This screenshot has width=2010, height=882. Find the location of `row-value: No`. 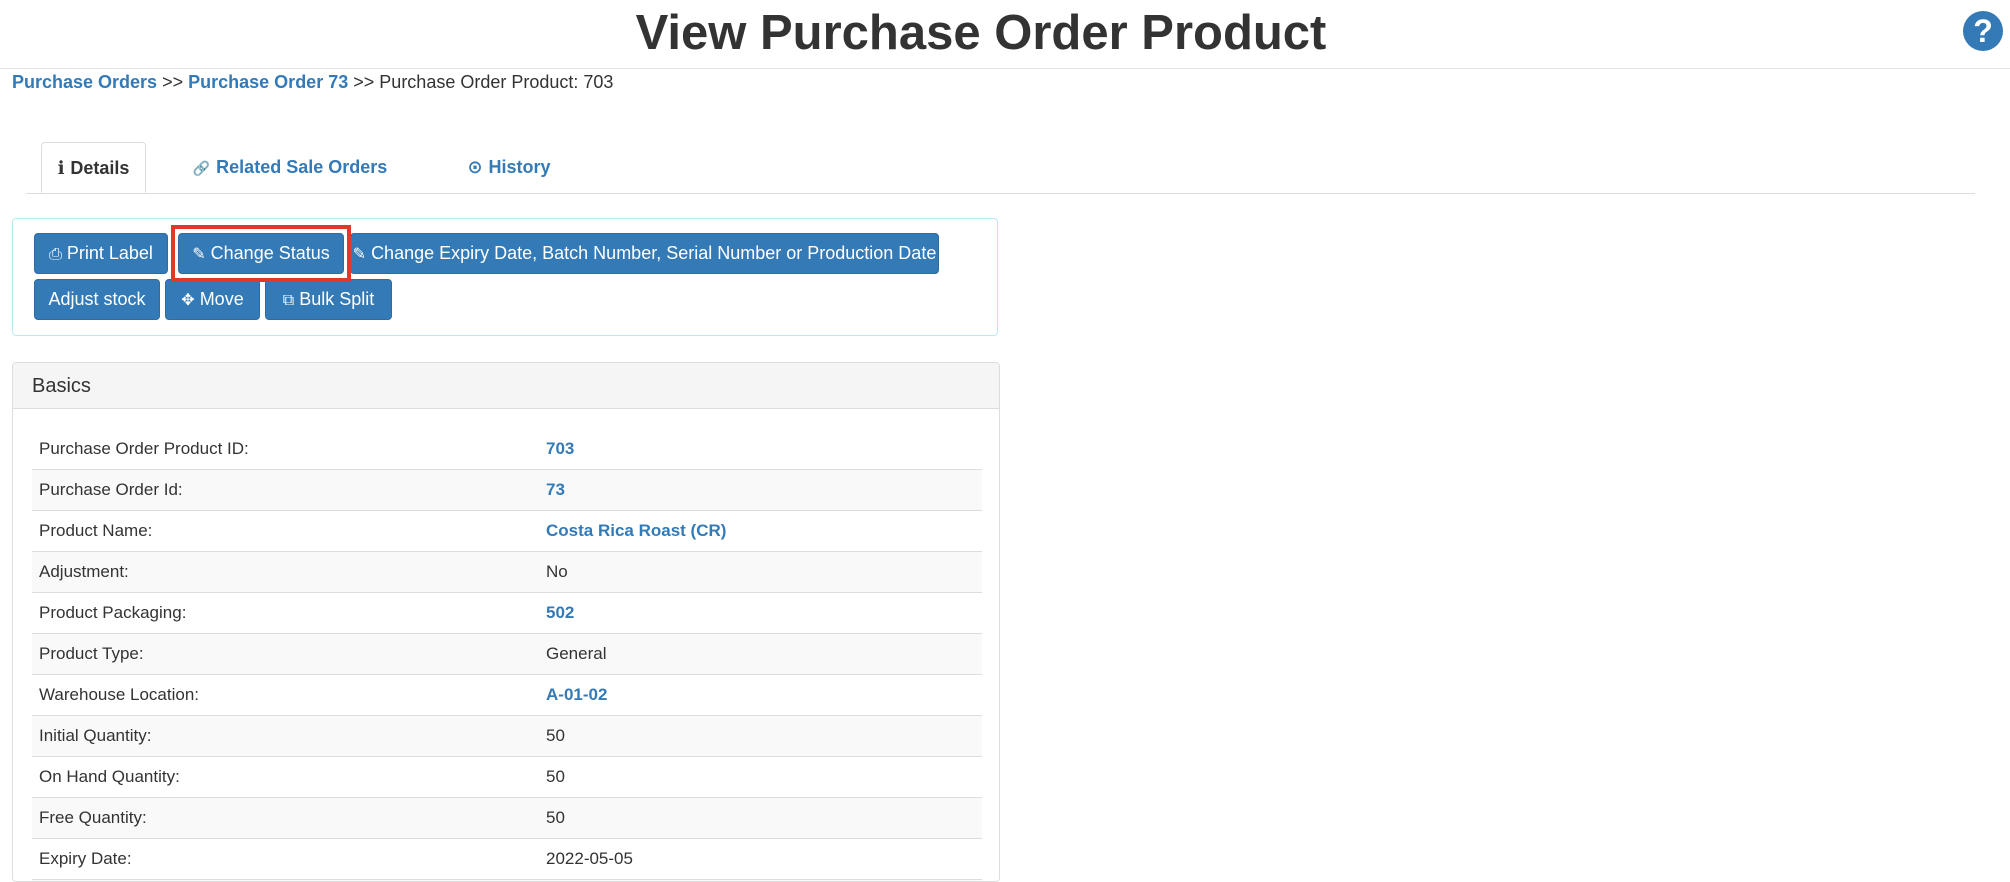

row-value: No is located at coordinates (760, 572).